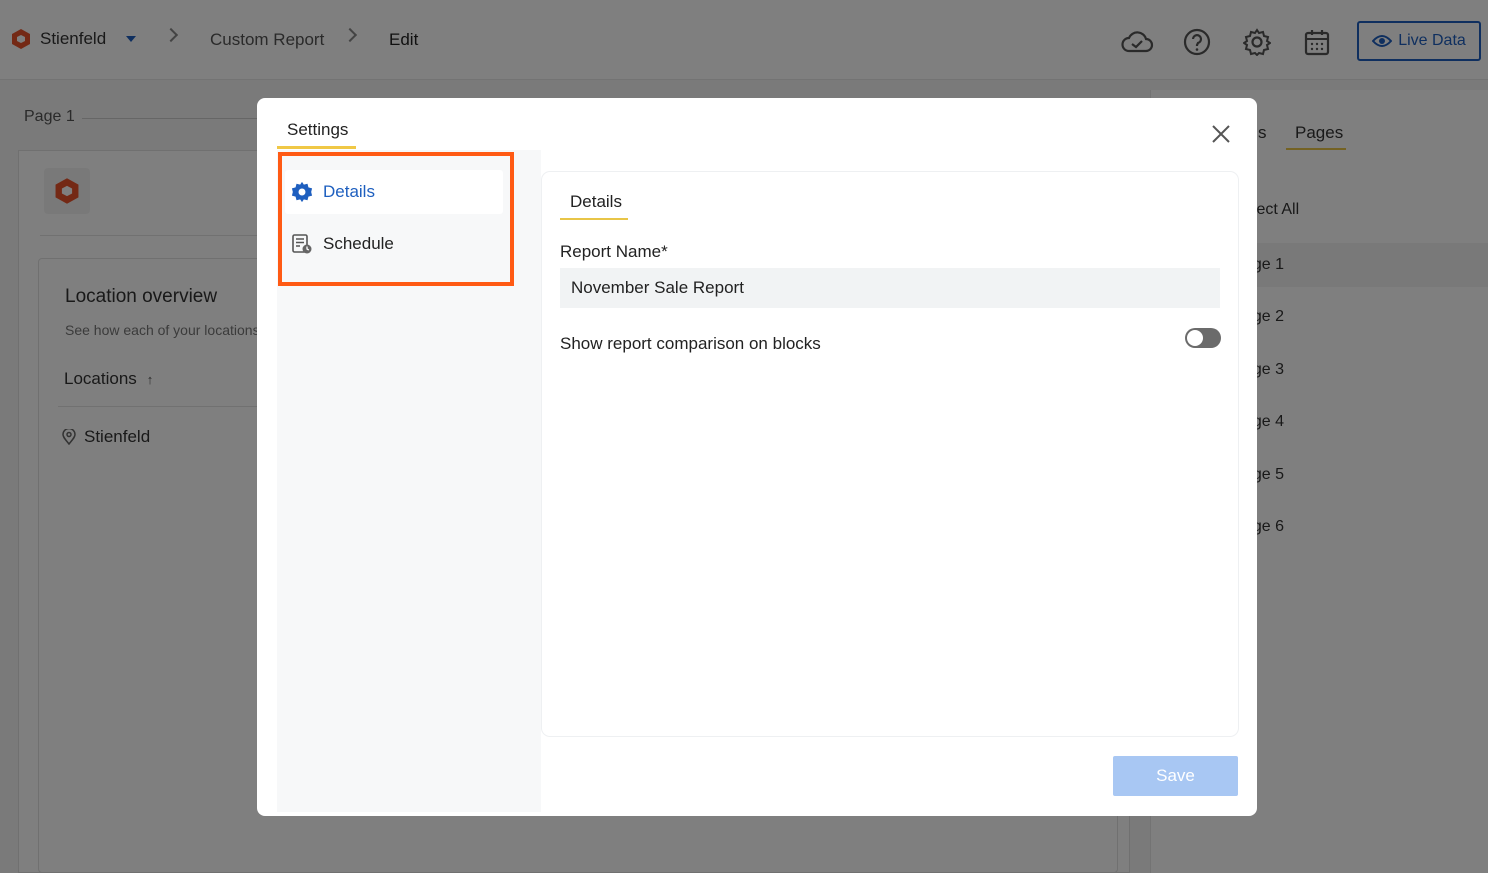  Describe the element at coordinates (394, 192) in the screenshot. I see `nav-item-details: Details` at that location.